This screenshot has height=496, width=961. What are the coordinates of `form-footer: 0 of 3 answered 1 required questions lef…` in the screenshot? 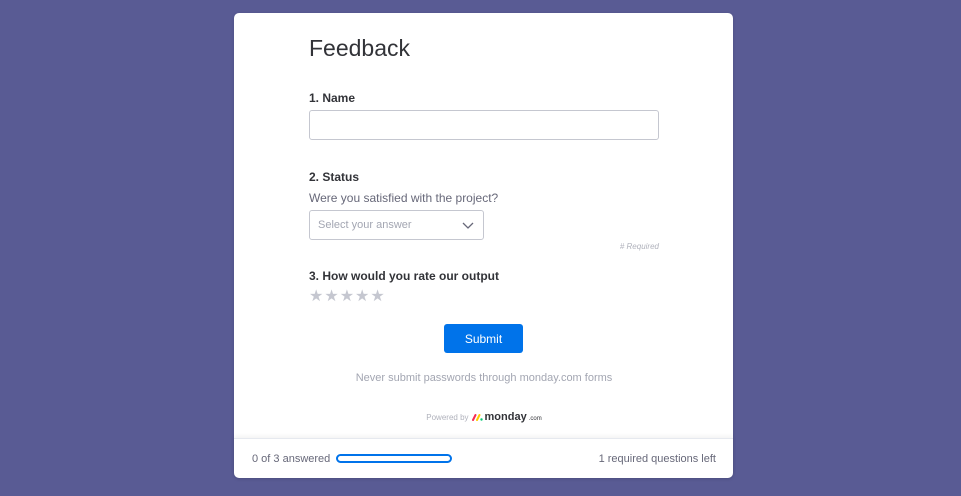 It's located at (483, 458).